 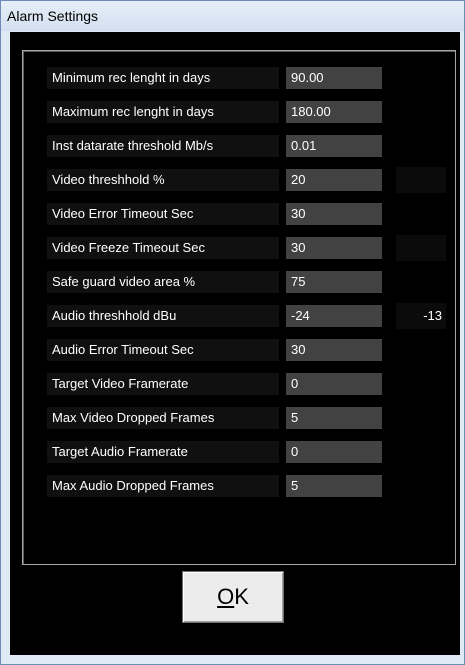 What do you see at coordinates (232, 16) in the screenshot?
I see `title-bar: Alarm Settings` at bounding box center [232, 16].